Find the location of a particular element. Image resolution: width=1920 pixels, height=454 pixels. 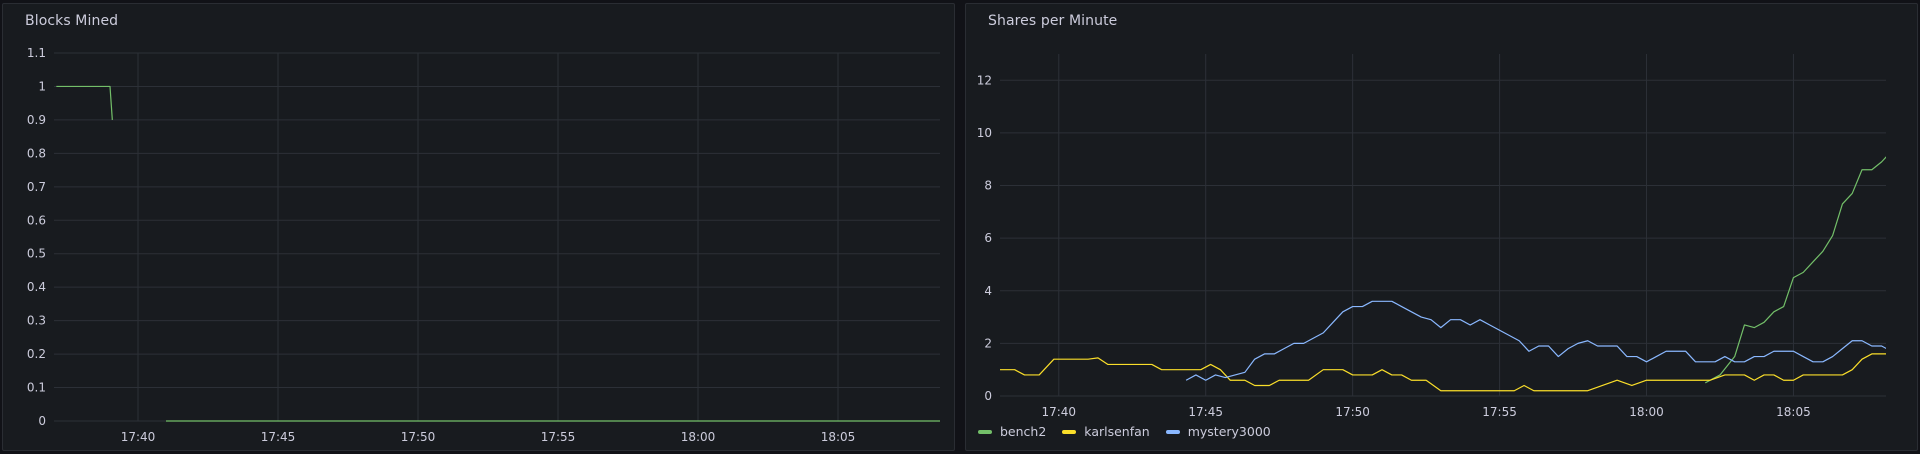

legend-label-mystery3000: mystery3000 is located at coordinates (1229, 431).